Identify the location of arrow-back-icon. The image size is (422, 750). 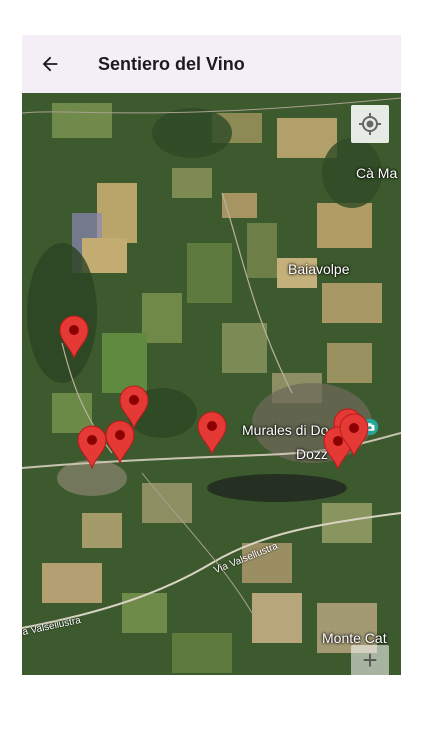
(50, 64).